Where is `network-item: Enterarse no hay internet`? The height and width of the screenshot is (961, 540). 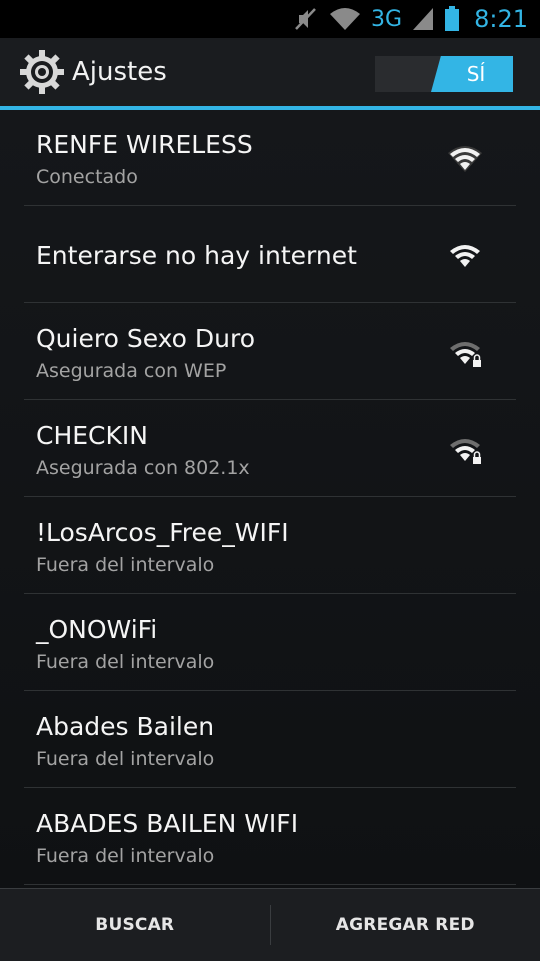 network-item: Enterarse no hay internet is located at coordinates (270, 255).